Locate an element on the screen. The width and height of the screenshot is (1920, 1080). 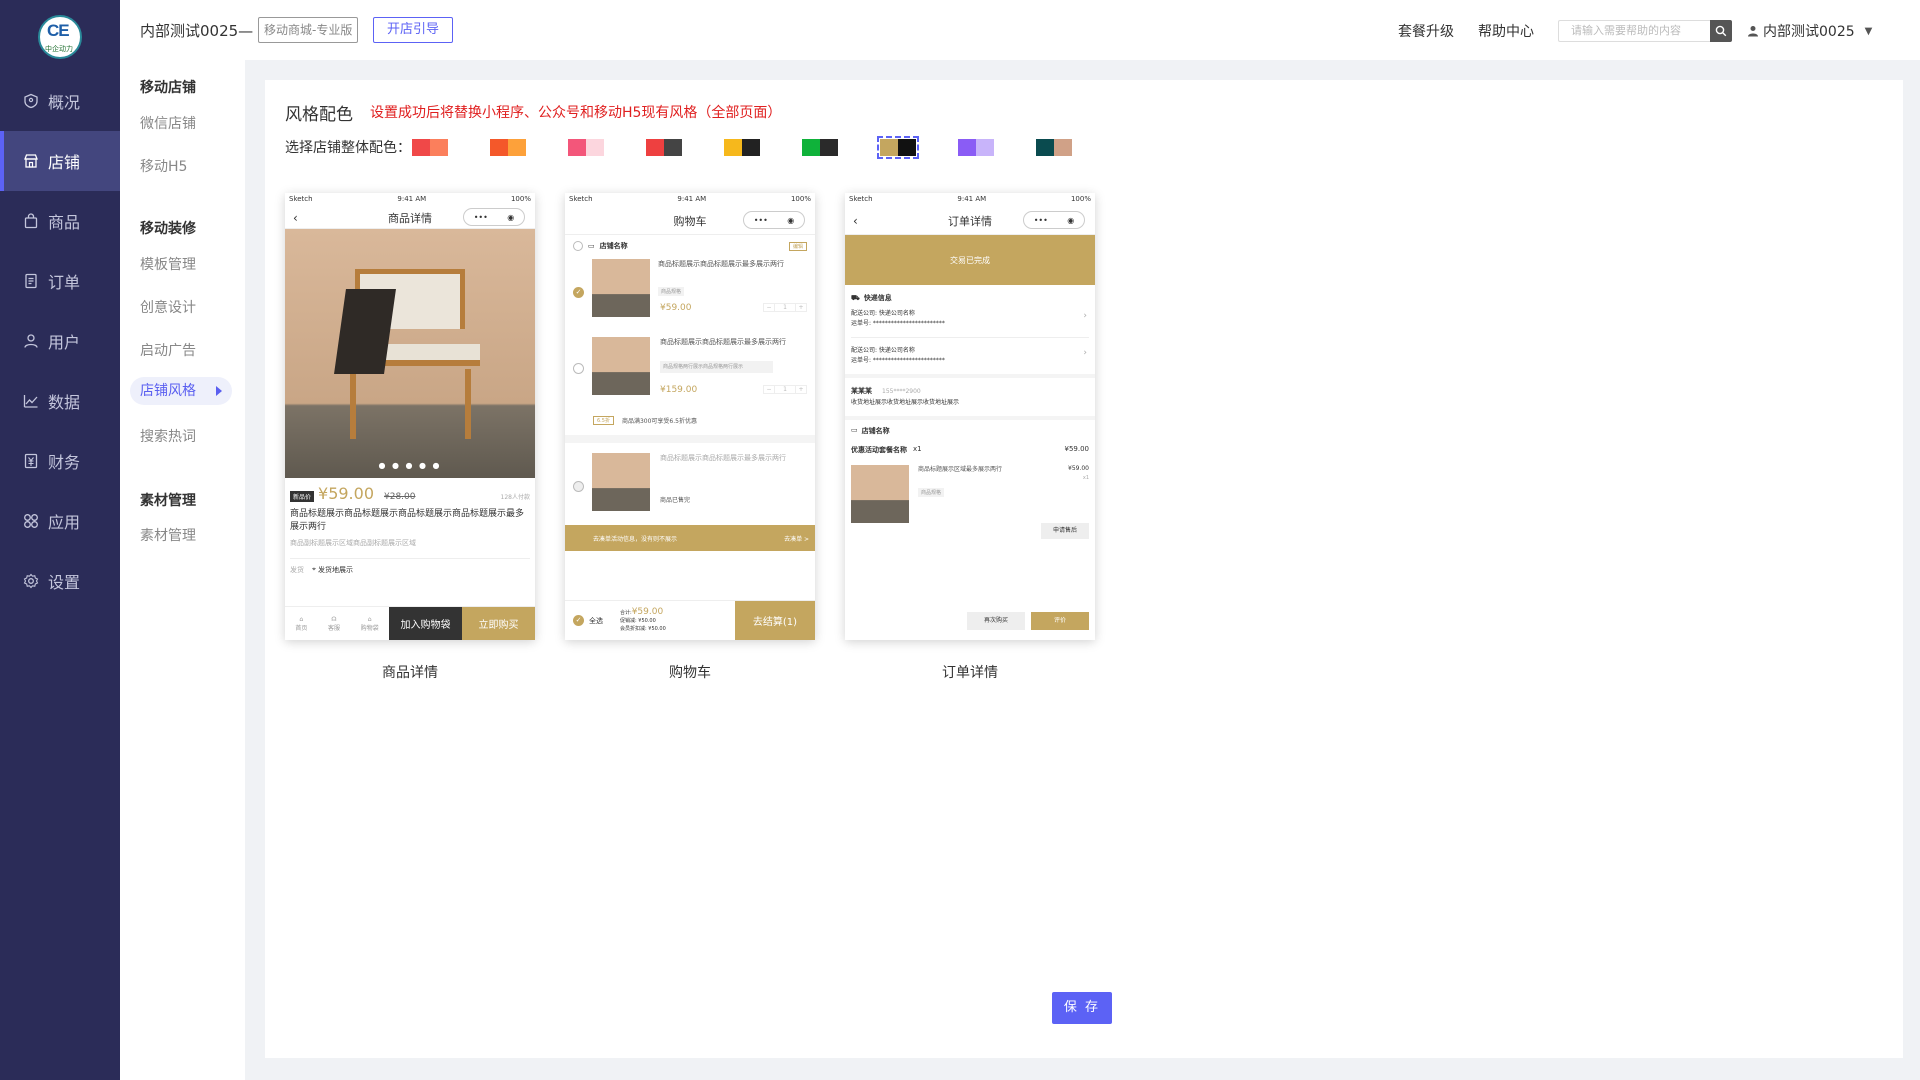
subnav-item-creative-design: 创意设计 is located at coordinates (168, 307).